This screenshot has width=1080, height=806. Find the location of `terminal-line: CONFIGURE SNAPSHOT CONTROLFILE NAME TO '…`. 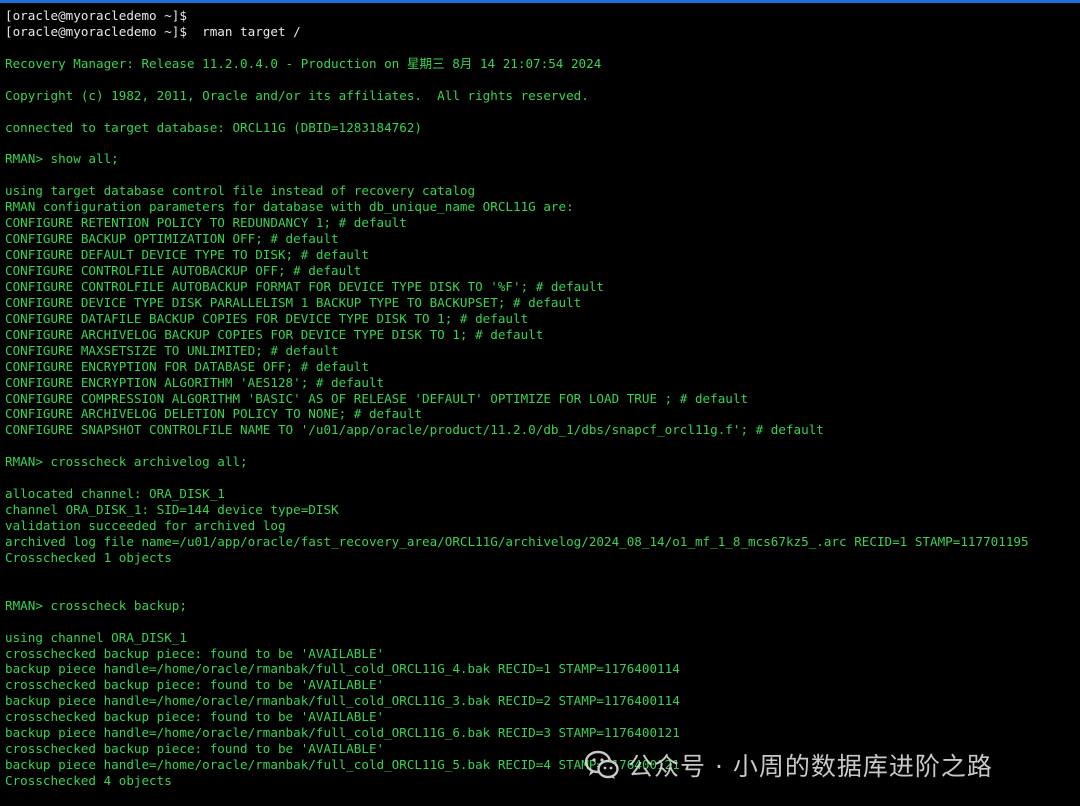

terminal-line: CONFIGURE SNAPSHOT CONTROLFILE NAME TO '… is located at coordinates (414, 430).